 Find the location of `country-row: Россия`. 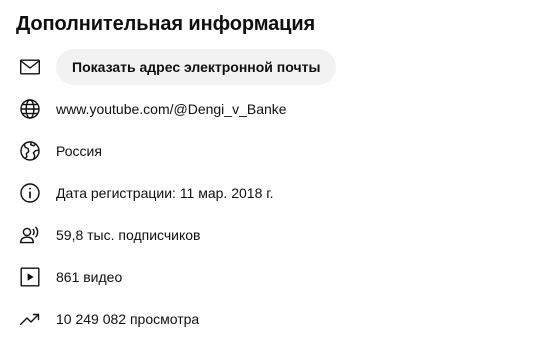

country-row: Россия is located at coordinates (269, 151).